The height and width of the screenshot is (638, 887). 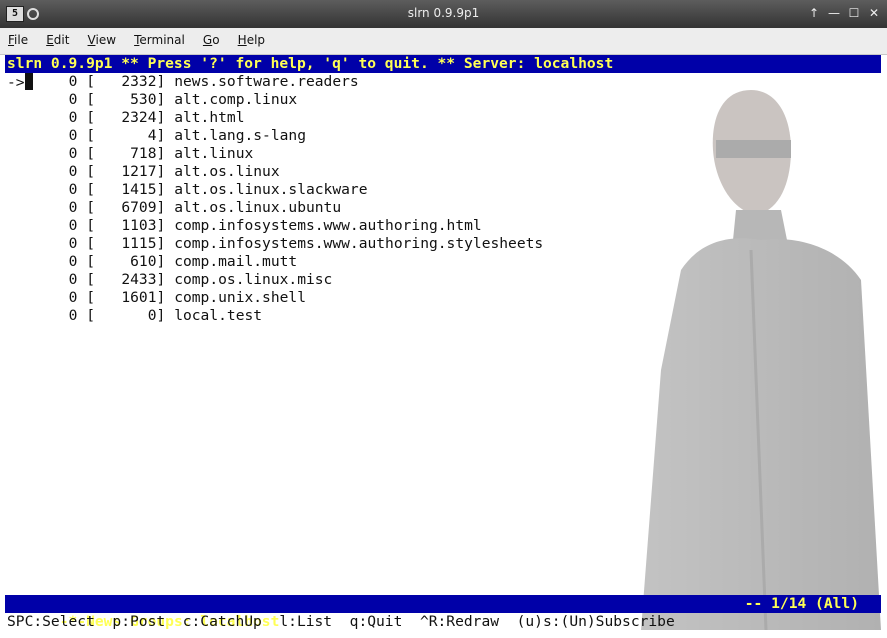 What do you see at coordinates (126, 189) in the screenshot?
I see `article-total: [ 1415]` at bounding box center [126, 189].